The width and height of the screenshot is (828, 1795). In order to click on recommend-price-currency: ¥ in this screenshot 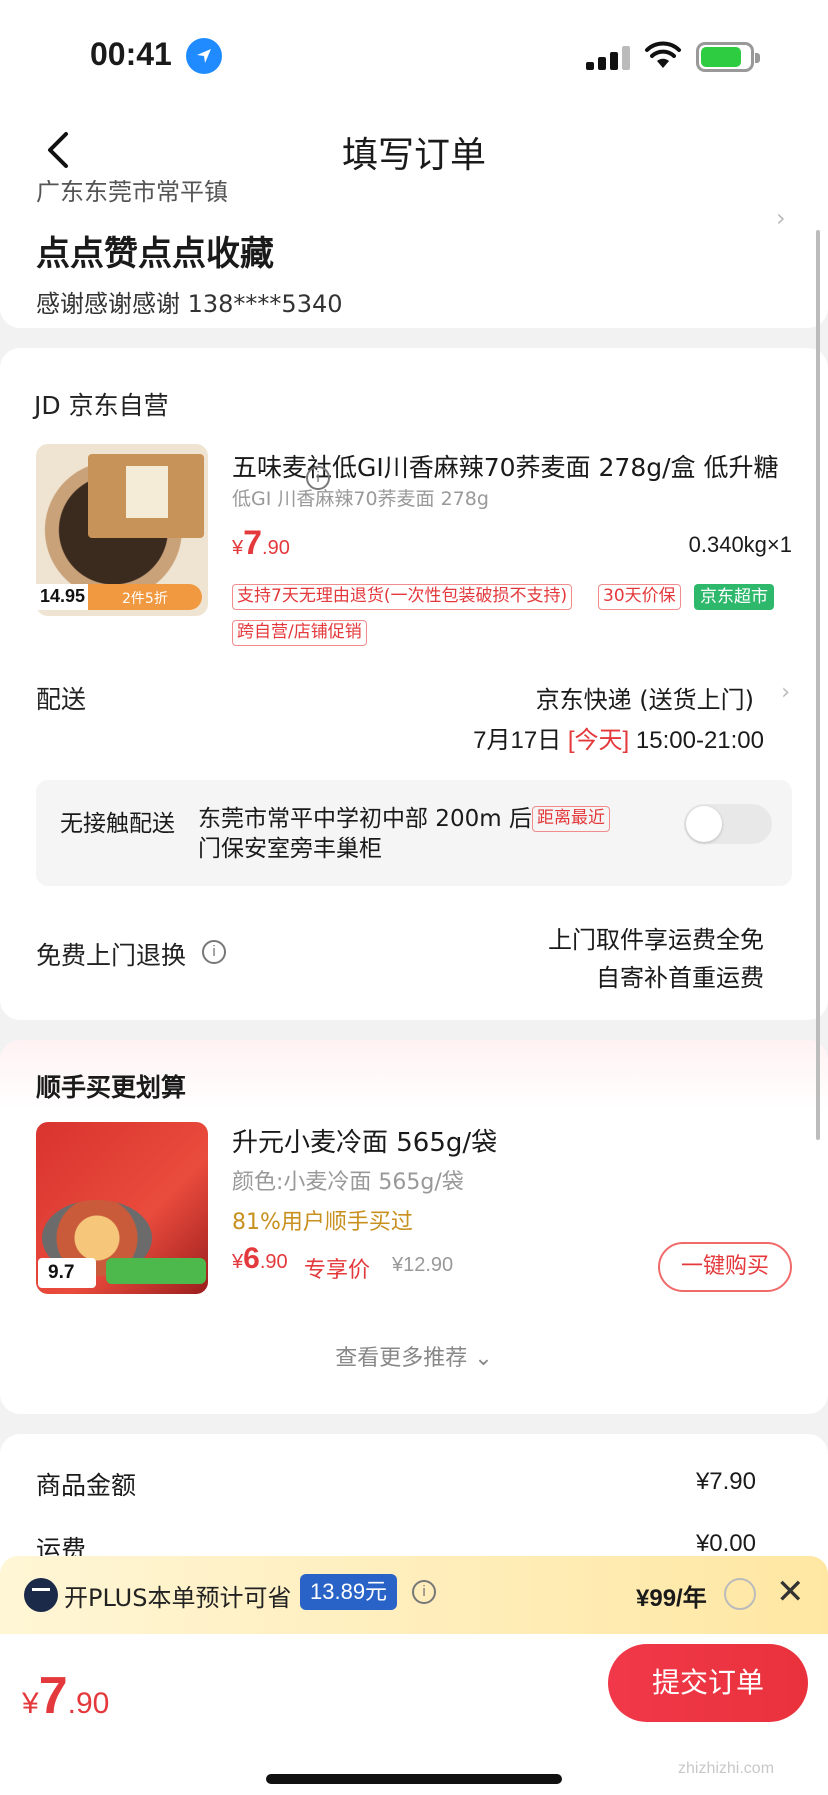, I will do `click(238, 1262)`.